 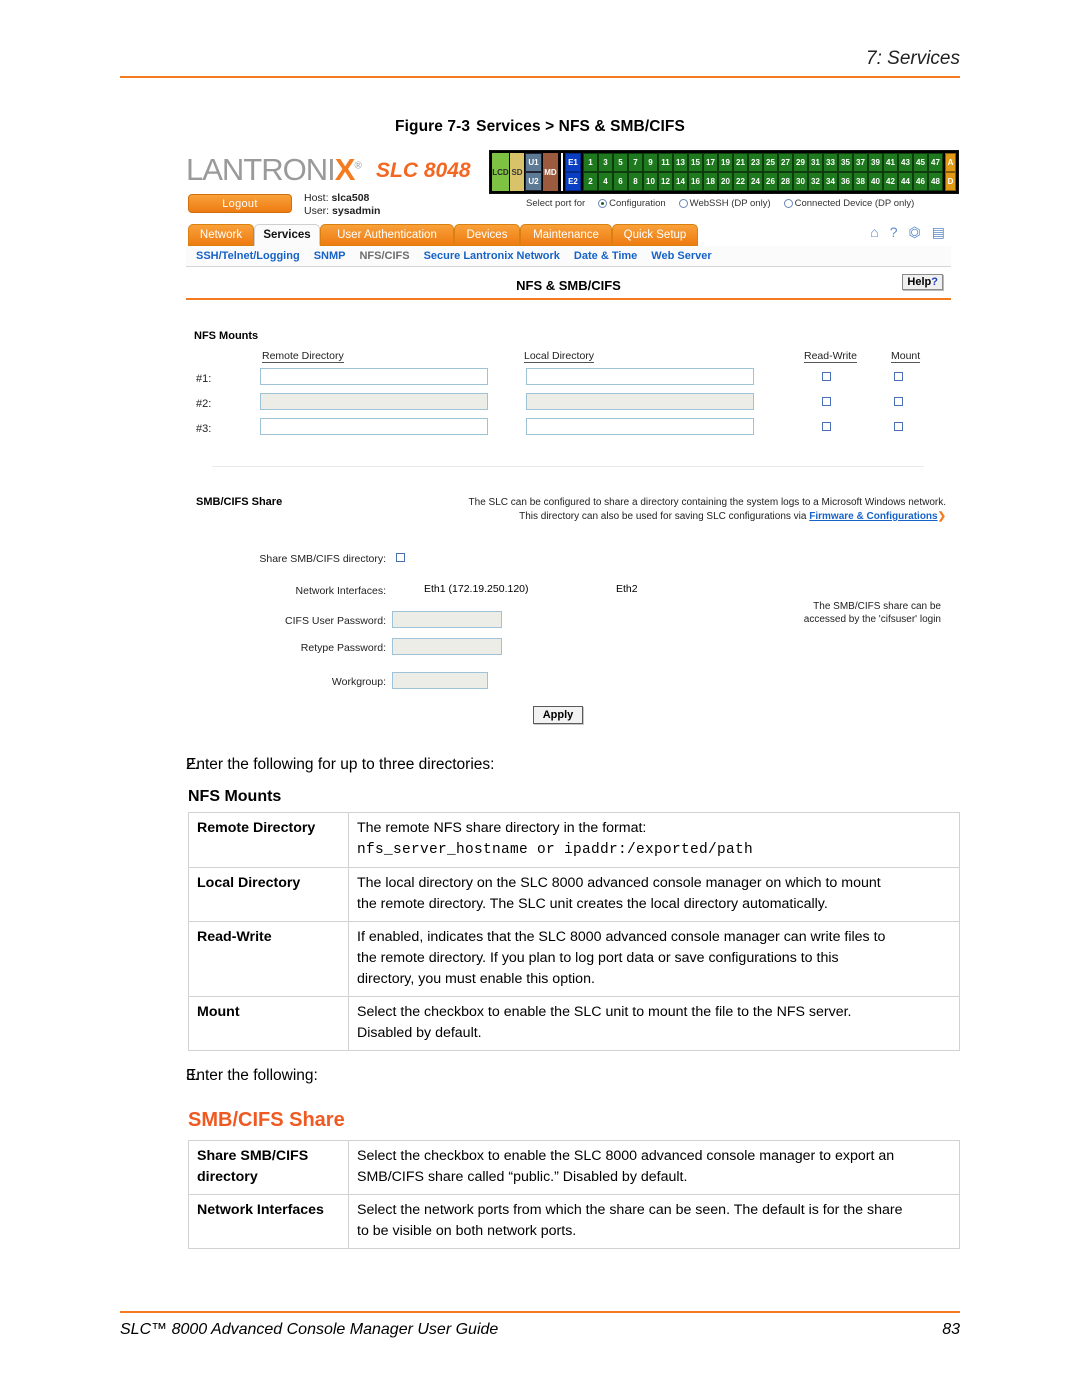 What do you see at coordinates (755, 162) in the screenshot?
I see `serial-port-23: 23` at bounding box center [755, 162].